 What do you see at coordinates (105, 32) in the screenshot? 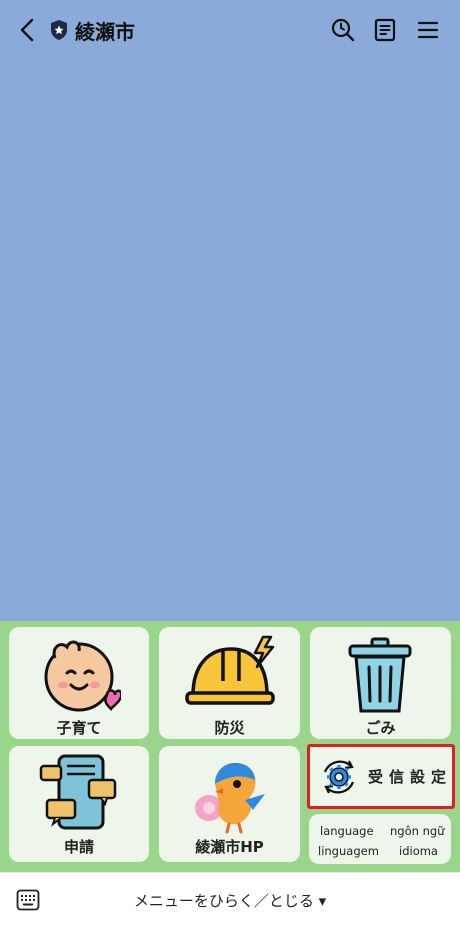
I see `page-title: 綾瀬市` at bounding box center [105, 32].